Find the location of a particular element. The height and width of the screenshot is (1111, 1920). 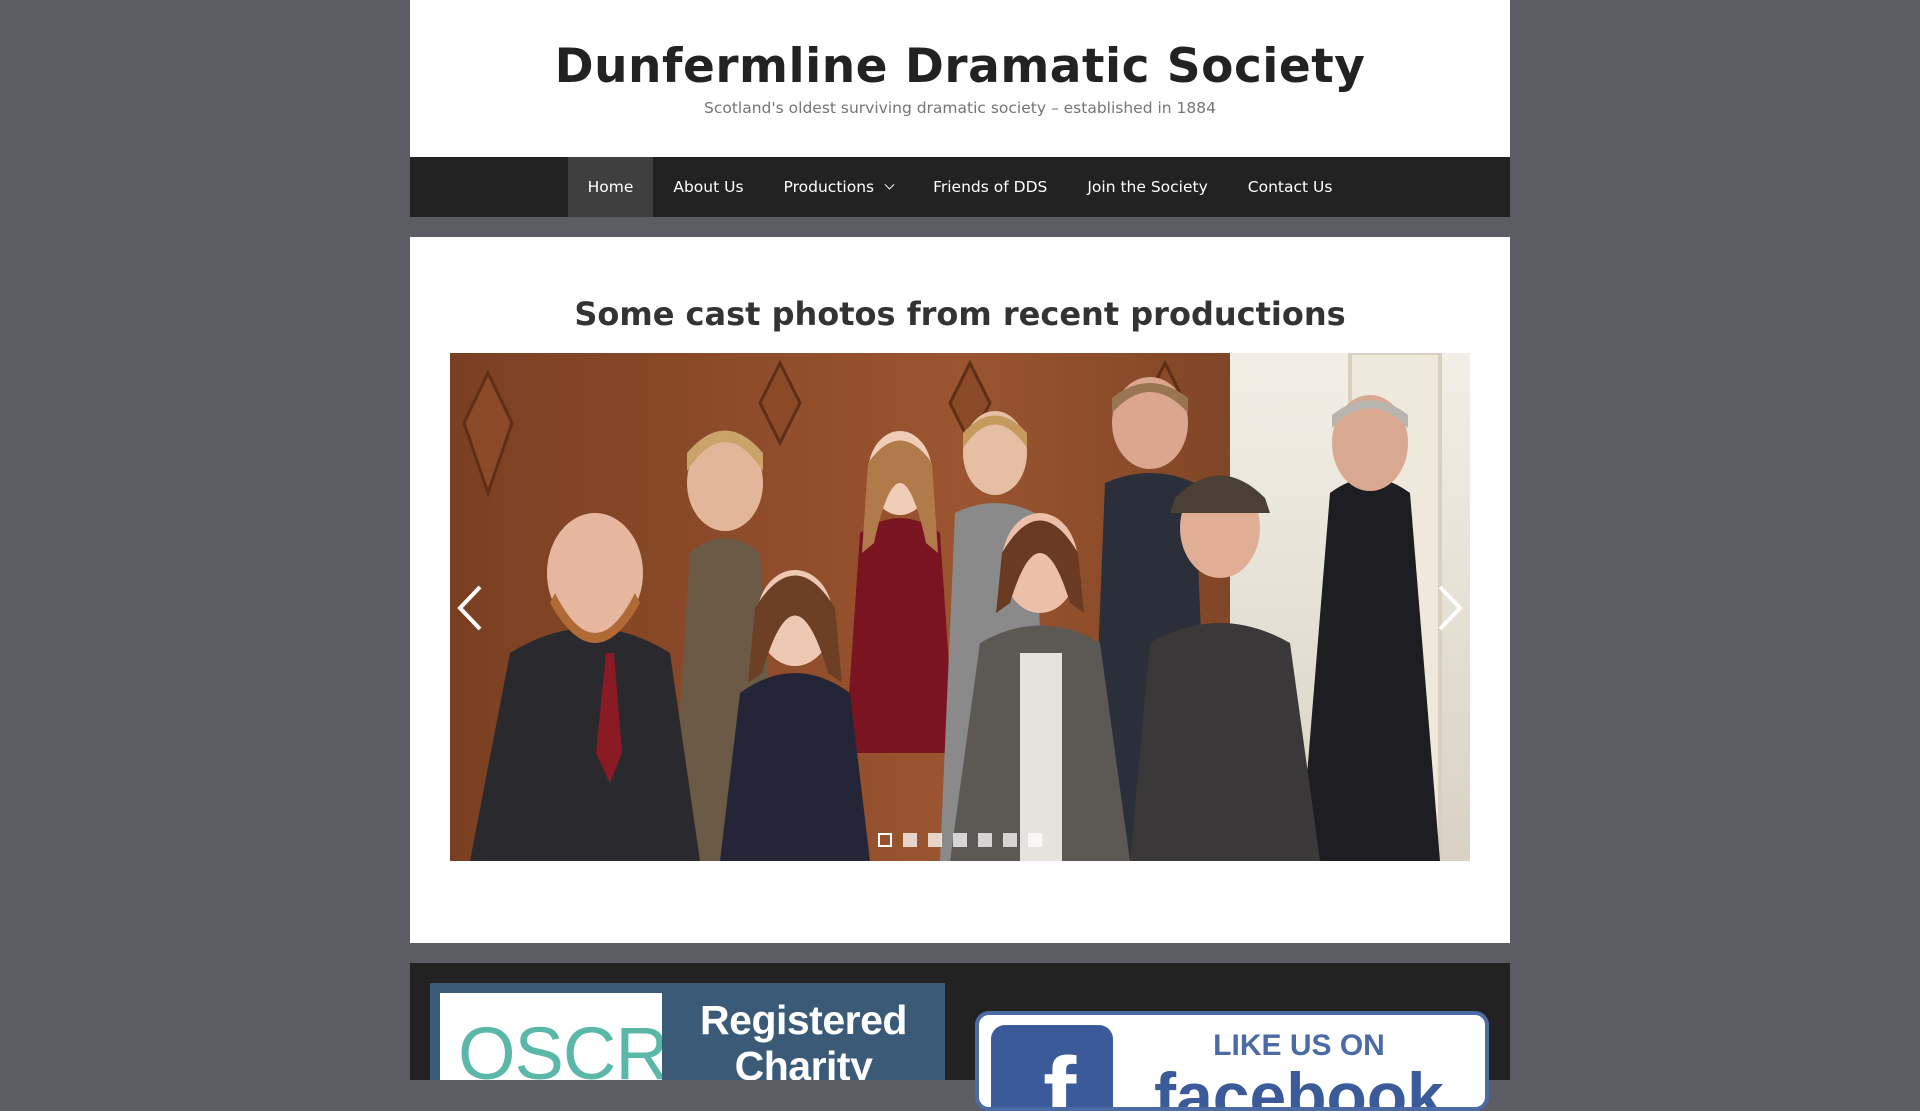

site-title: Dunfermline Dramatic Society is located at coordinates (960, 48).